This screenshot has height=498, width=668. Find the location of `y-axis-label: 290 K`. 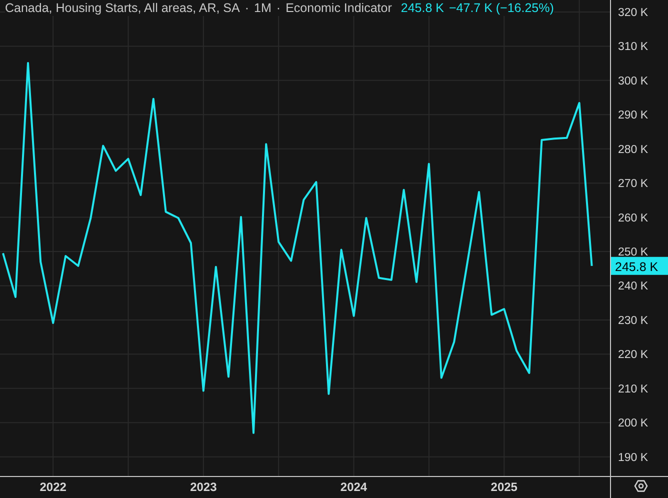

y-axis-label: 290 K is located at coordinates (633, 116).